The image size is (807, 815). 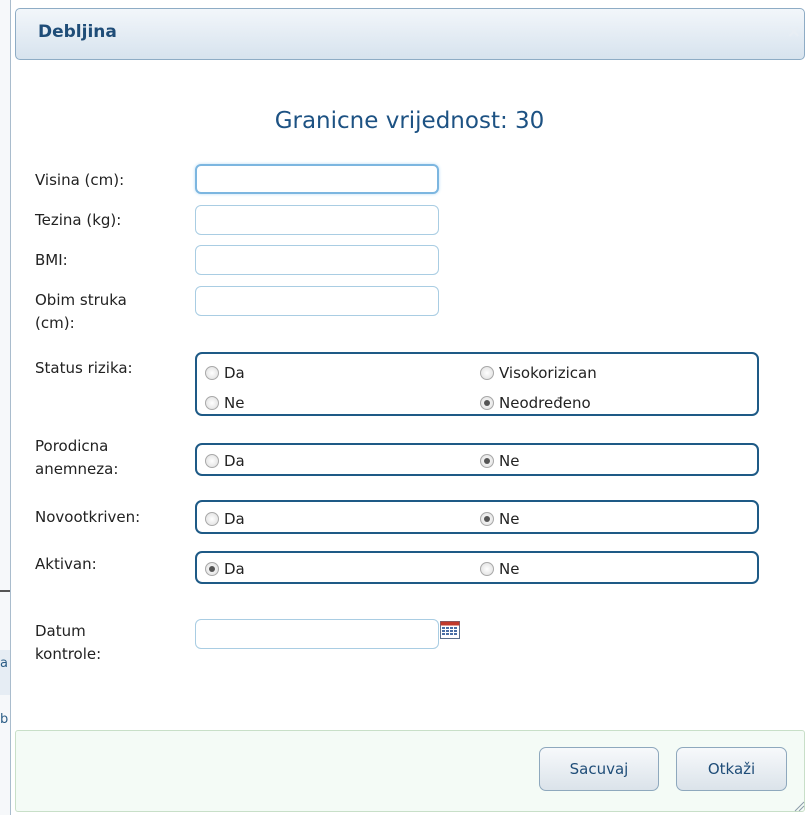 I want to click on porodicna-ne-option: Ne, so click(x=499, y=461).